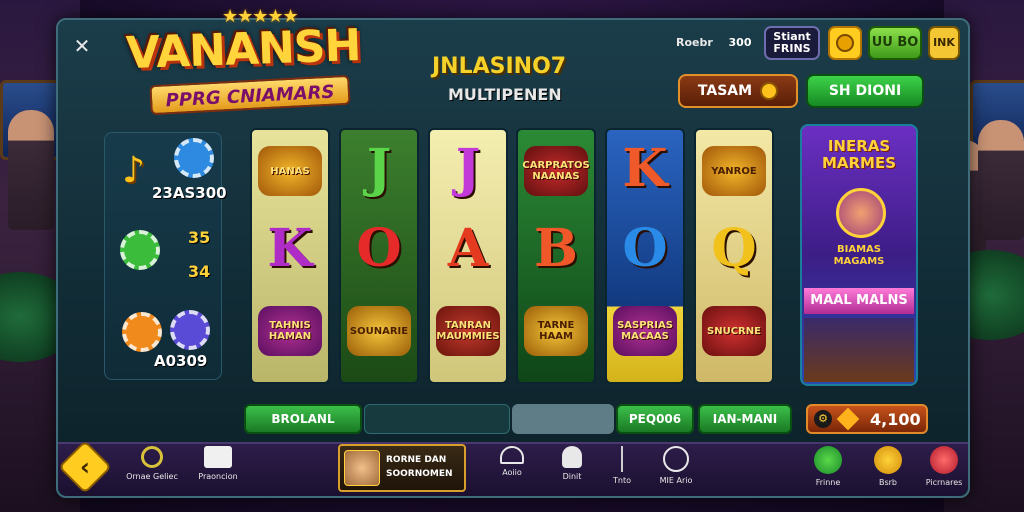  What do you see at coordinates (944, 43) in the screenshot?
I see `ink-button: INK` at bounding box center [944, 43].